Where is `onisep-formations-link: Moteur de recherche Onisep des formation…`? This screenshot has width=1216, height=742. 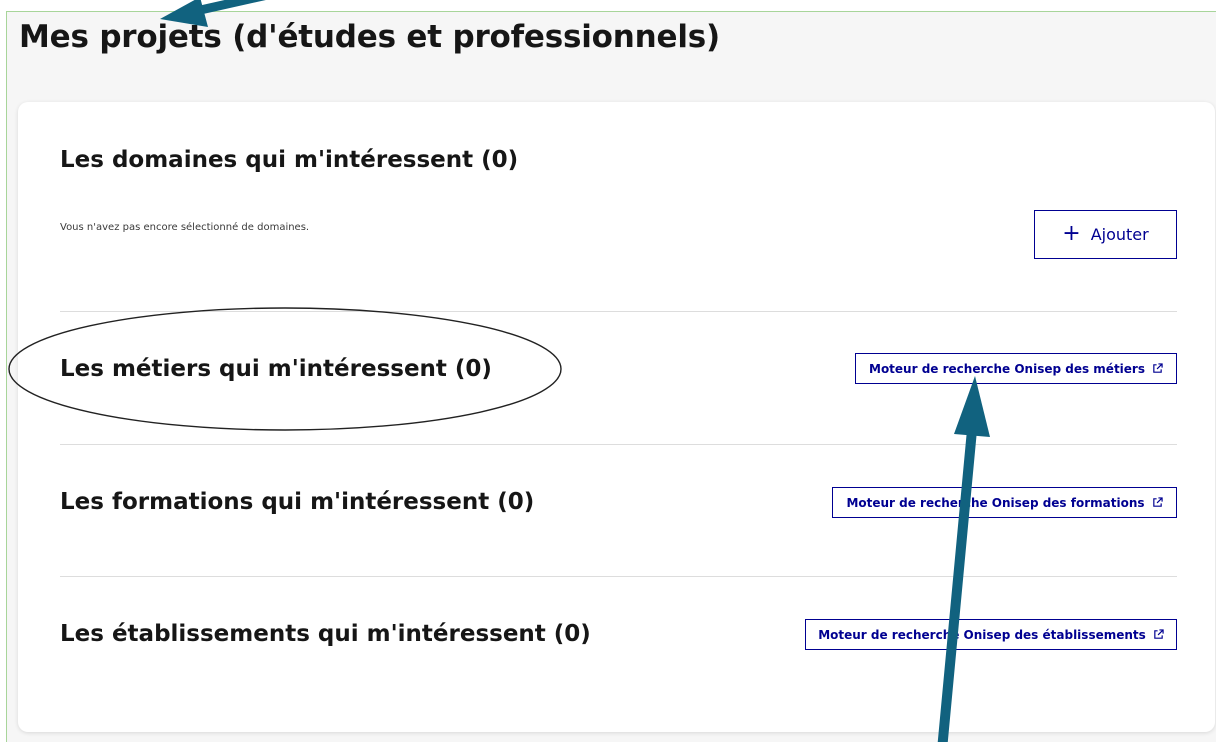 onisep-formations-link: Moteur de recherche Onisep des formation… is located at coordinates (1004, 502).